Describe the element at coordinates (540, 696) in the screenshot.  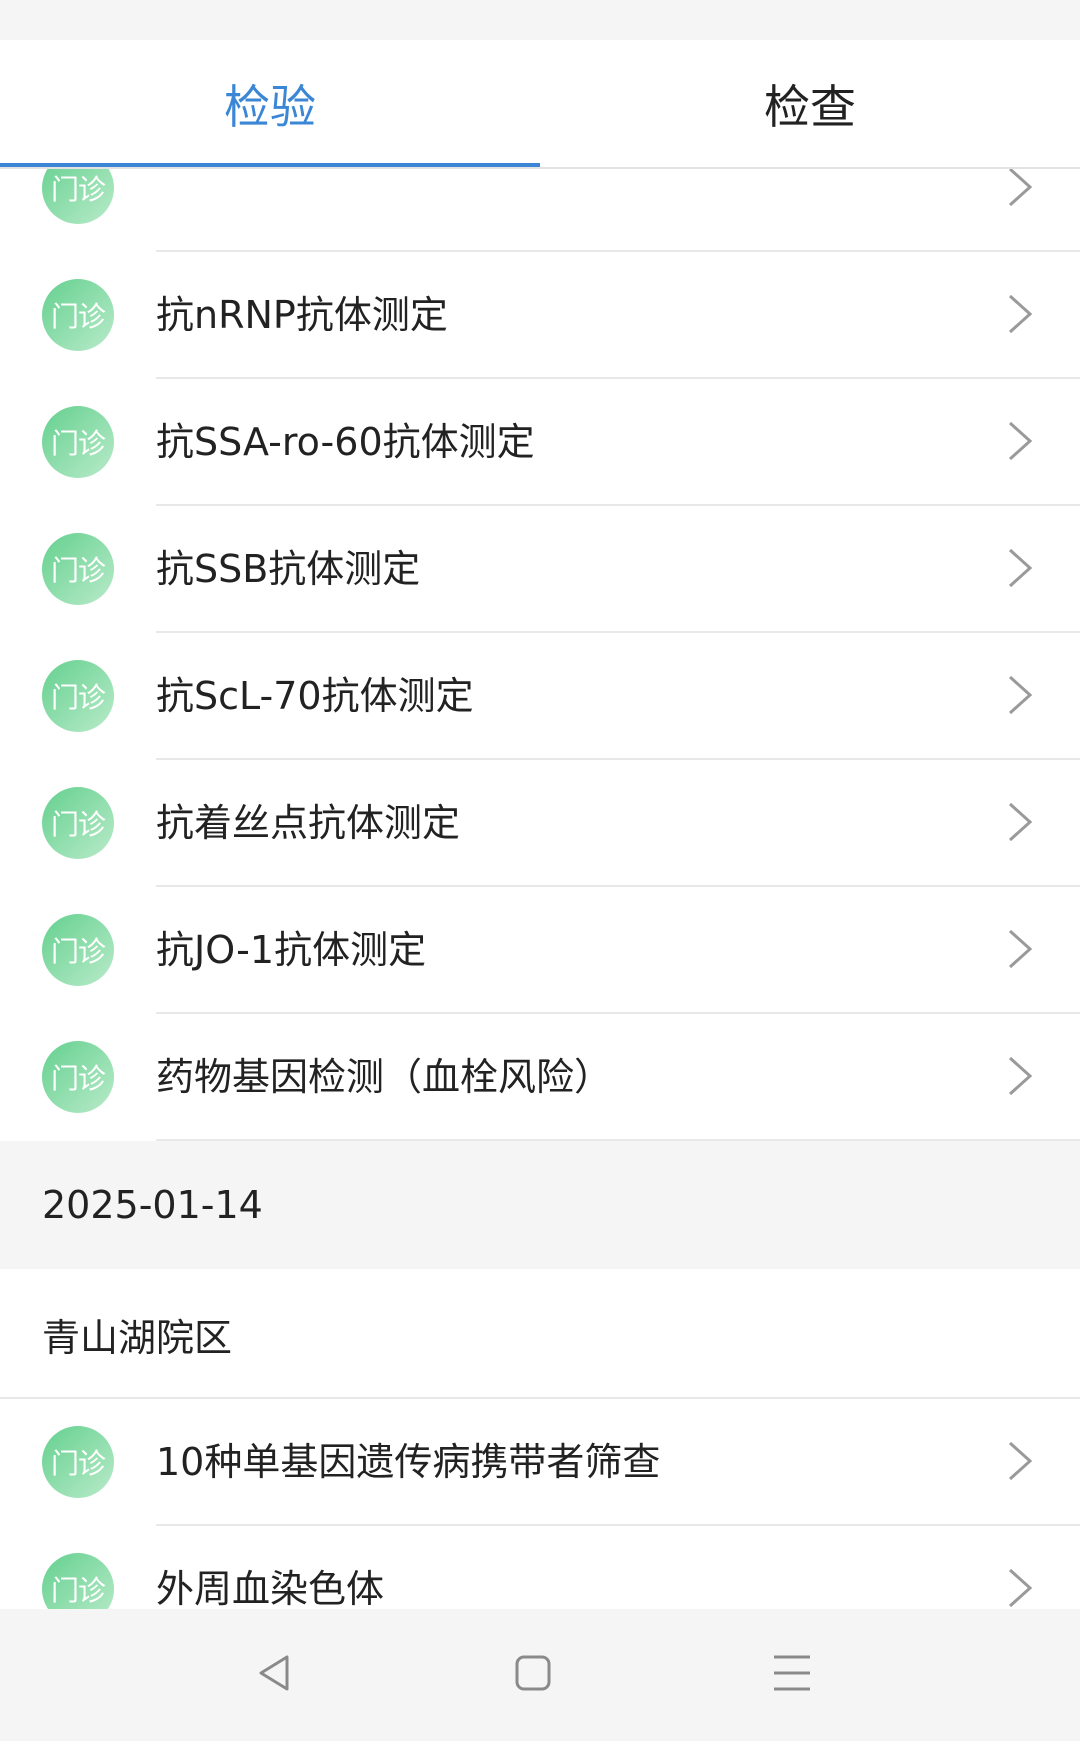
I see `list-item: 门诊 抗ScL-70抗体测定` at that location.